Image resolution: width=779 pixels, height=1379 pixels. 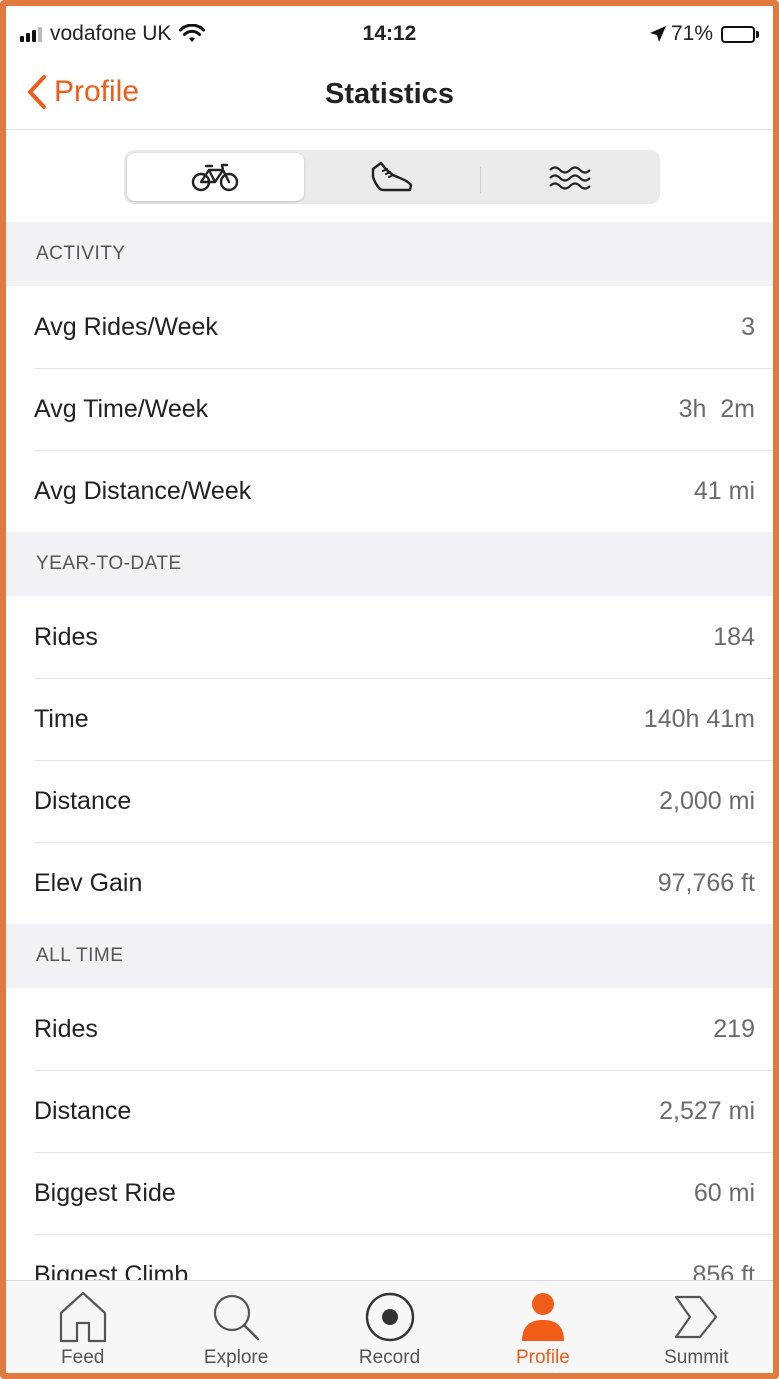 What do you see at coordinates (389, 491) in the screenshot?
I see `stat-row: Avg Distance/Week 41 mi` at bounding box center [389, 491].